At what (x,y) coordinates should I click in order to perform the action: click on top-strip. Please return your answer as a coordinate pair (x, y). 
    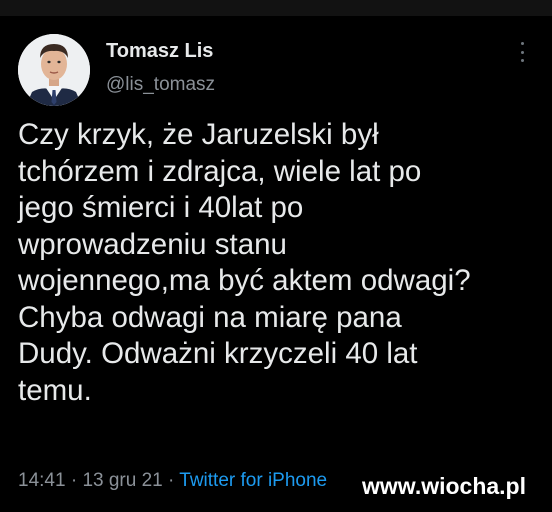
    Looking at the image, I should click on (276, 8).